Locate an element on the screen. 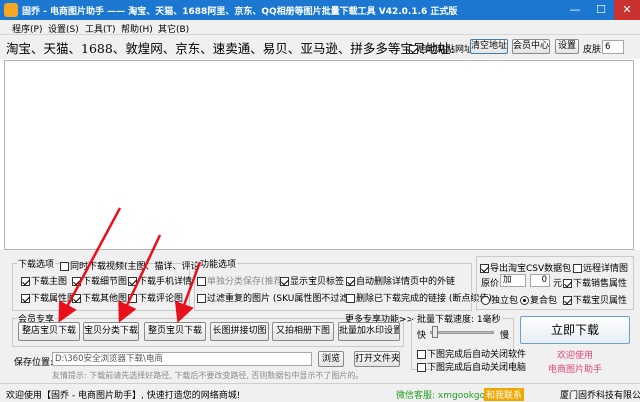 The height and width of the screenshot is (402, 640). price-operator-select: 加 is located at coordinates (513, 280).